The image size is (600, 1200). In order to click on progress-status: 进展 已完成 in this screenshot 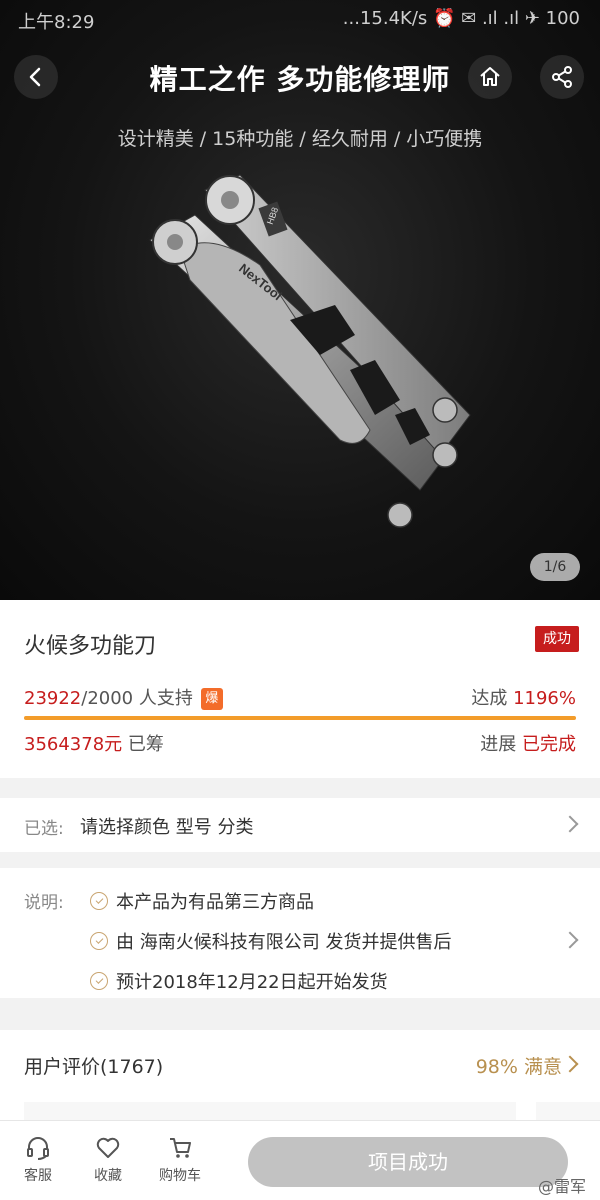, I will do `click(528, 743)`.